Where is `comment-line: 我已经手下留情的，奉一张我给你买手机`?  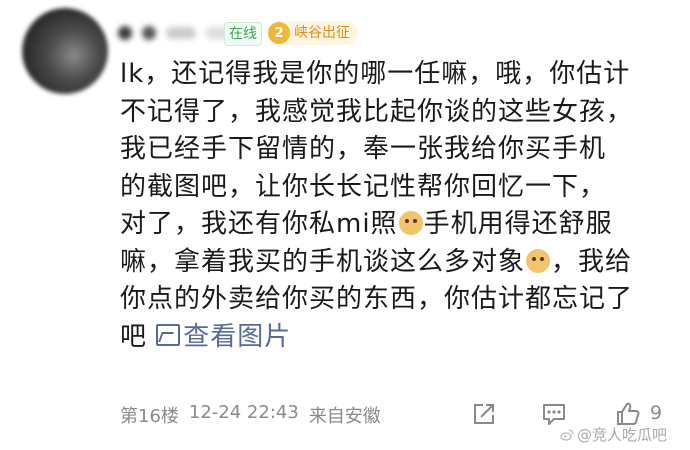 comment-line: 我已经手下留情的，奉一张我给你买手机 is located at coordinates (363, 149).